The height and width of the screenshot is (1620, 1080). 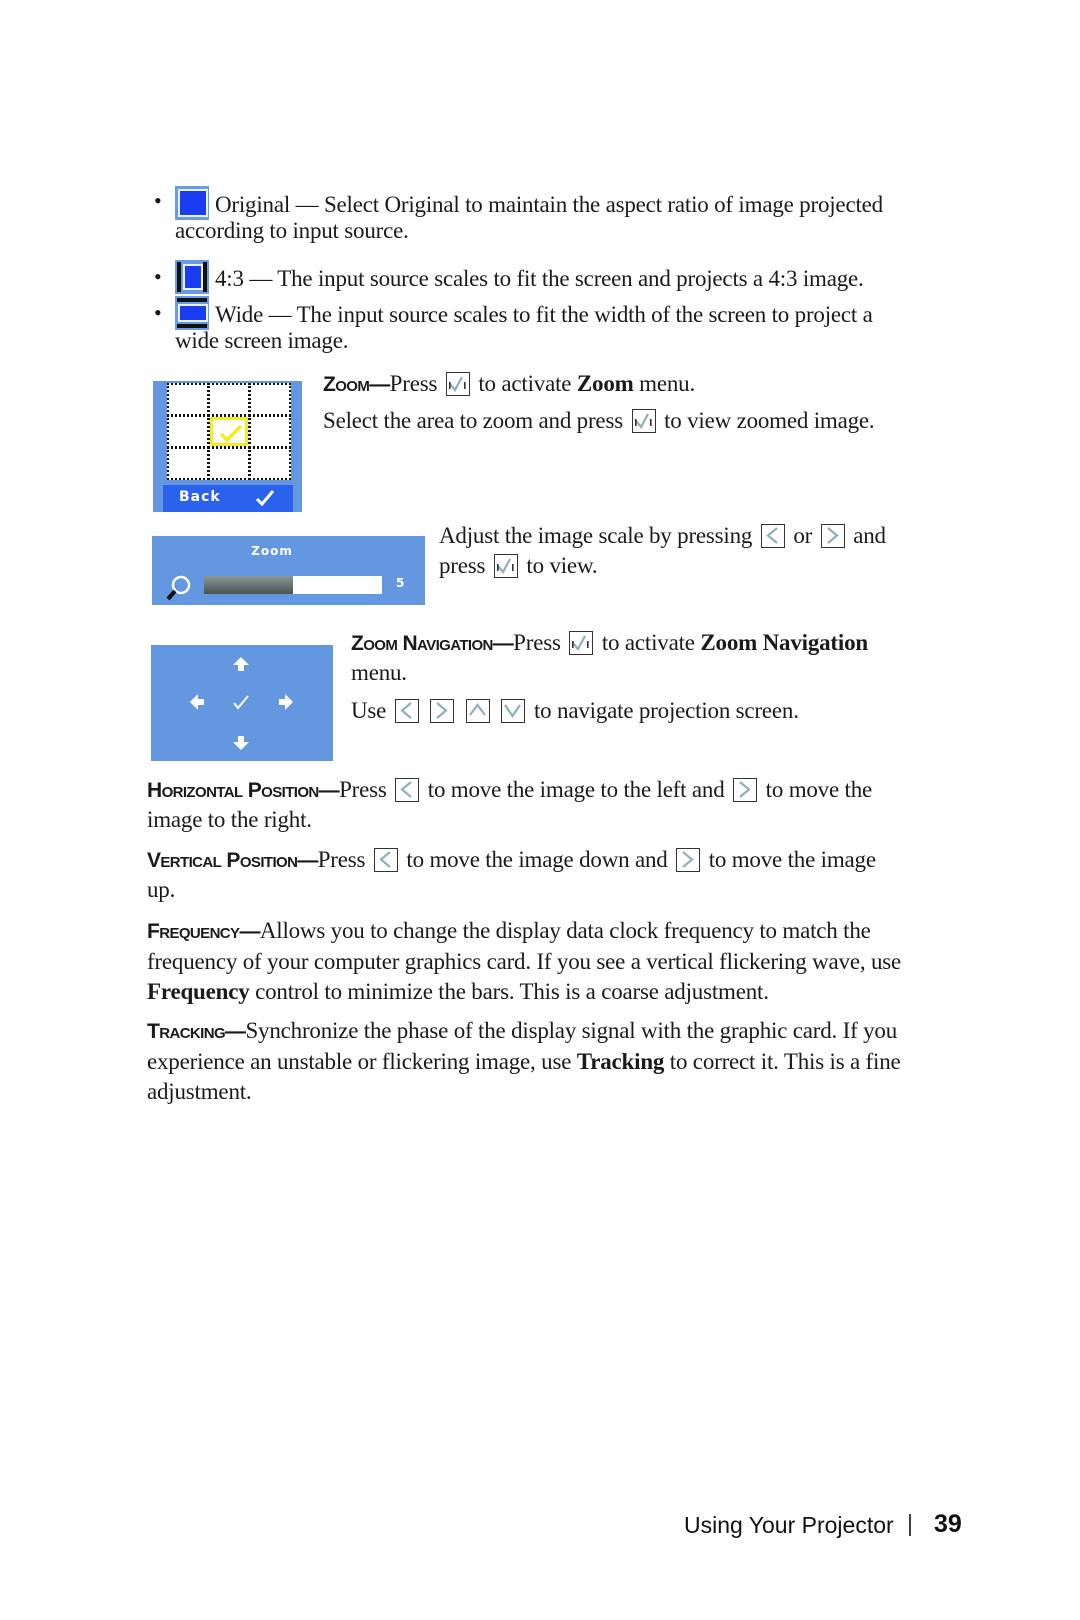 I want to click on aspect-4-3-icon, so click(x=192, y=277).